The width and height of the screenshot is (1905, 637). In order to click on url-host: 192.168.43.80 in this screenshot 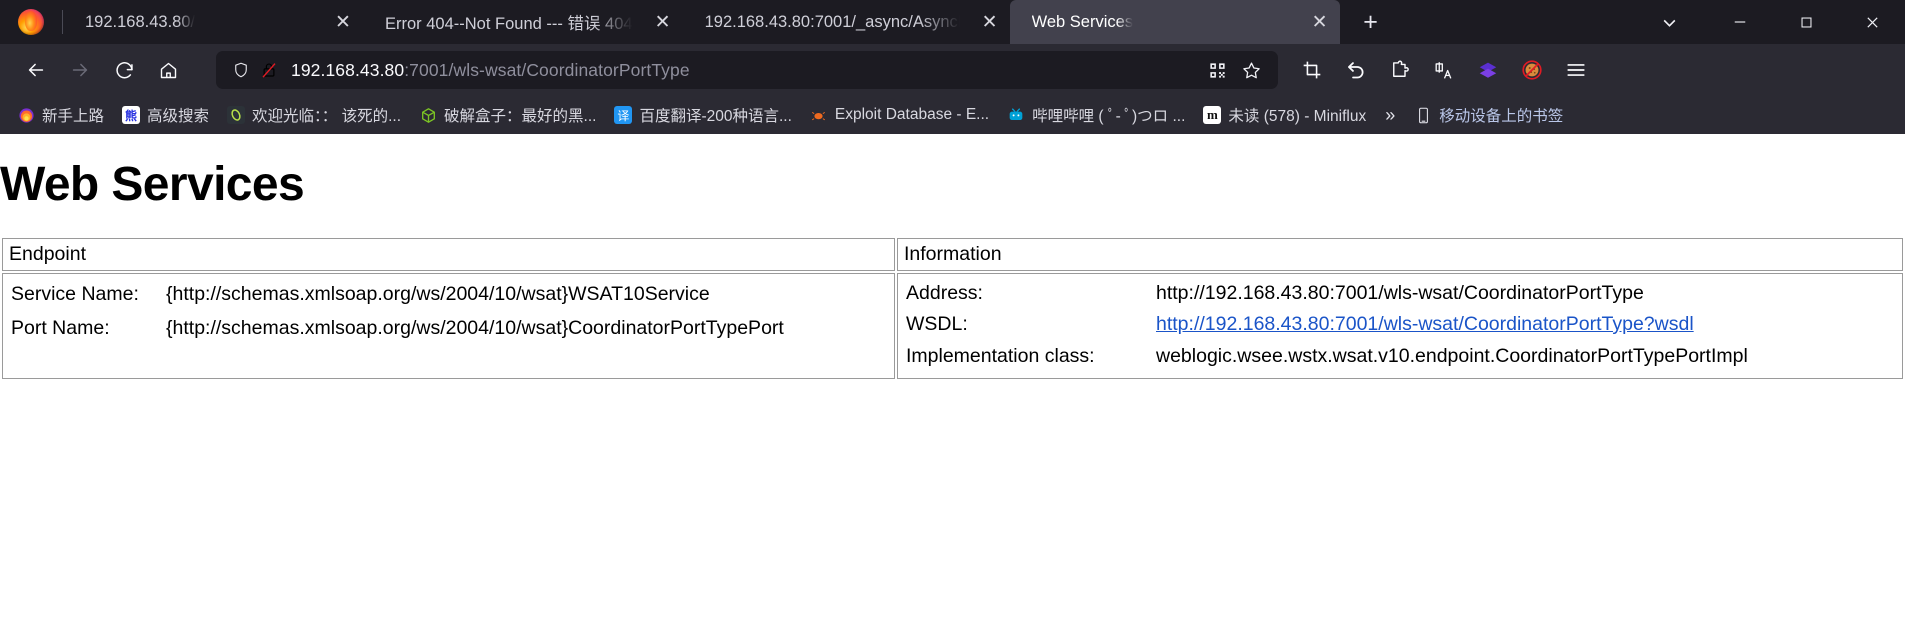, I will do `click(348, 69)`.